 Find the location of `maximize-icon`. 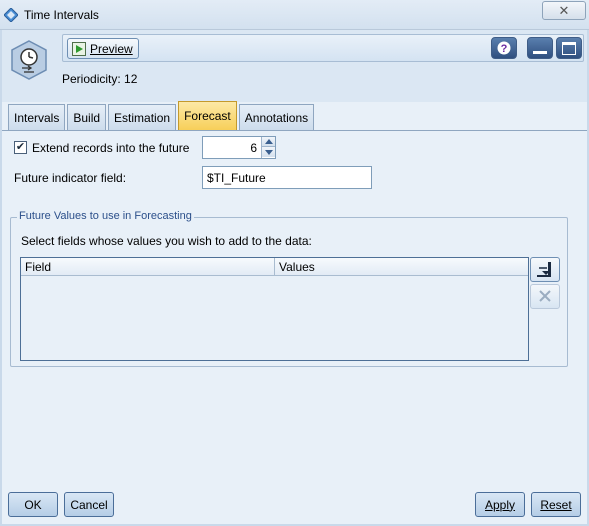

maximize-icon is located at coordinates (569, 48).